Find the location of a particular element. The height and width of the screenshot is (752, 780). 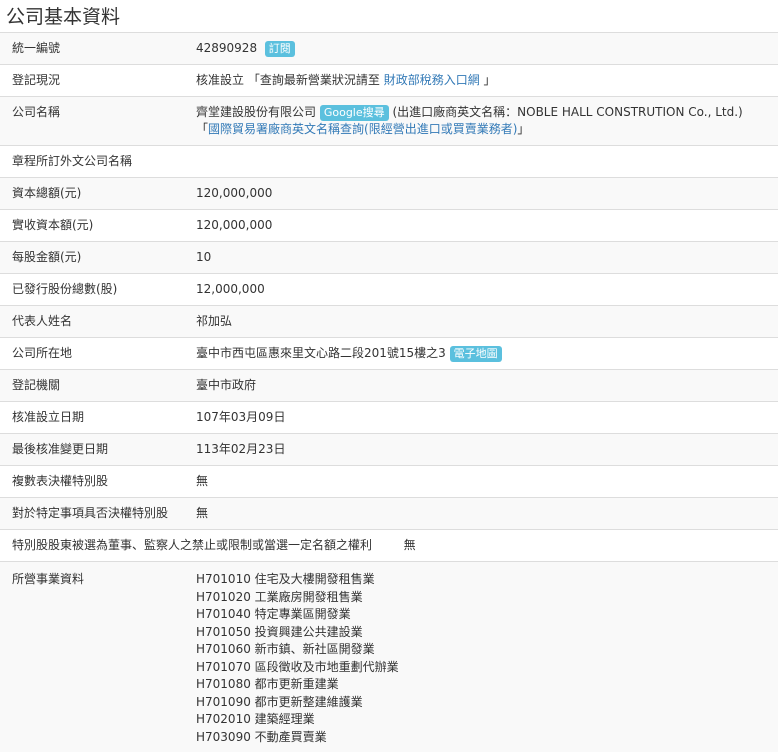

business-item: H702010 建築經理業 is located at coordinates (483, 720).